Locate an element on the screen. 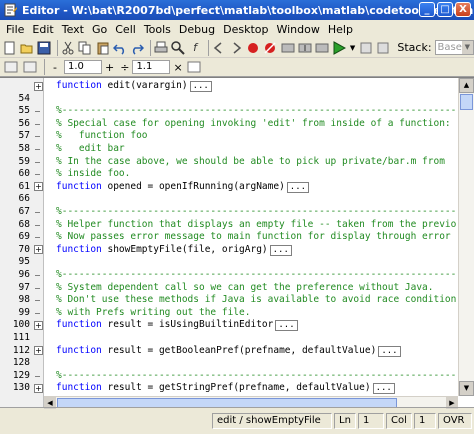 Image resolution: width=474 pixels, height=434 pixels. scroll-down-icon: ▼ is located at coordinates (466, 388).